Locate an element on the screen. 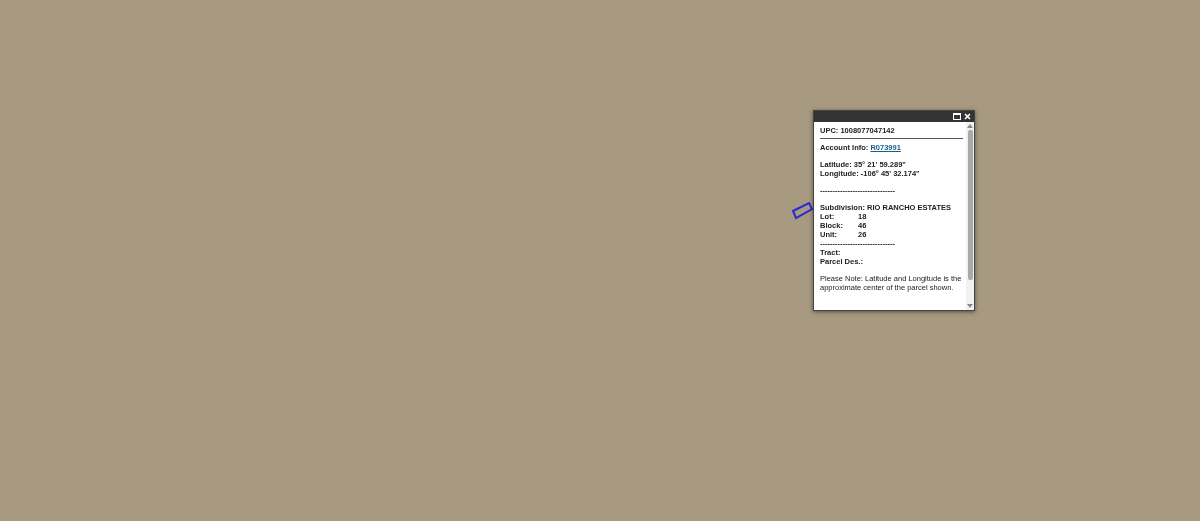  parcel-outline is located at coordinates (802, 210).